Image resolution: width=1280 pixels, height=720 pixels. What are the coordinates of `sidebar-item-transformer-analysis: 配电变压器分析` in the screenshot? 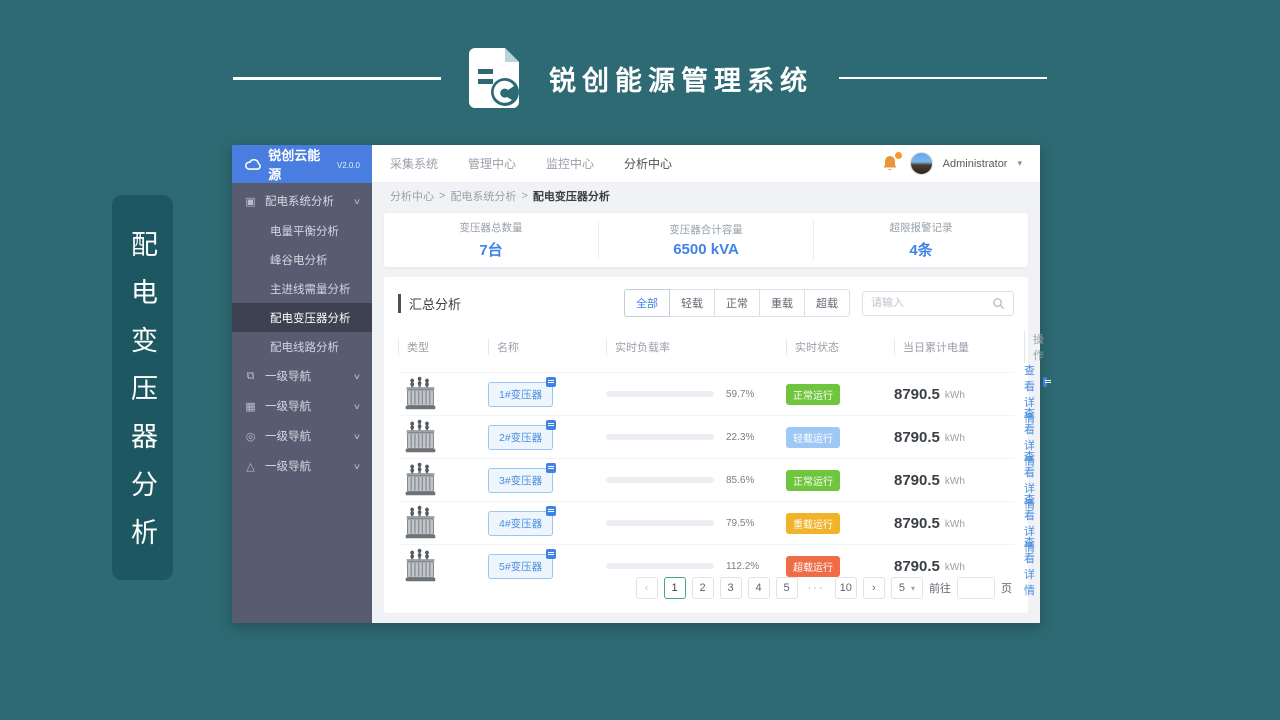 It's located at (302, 317).